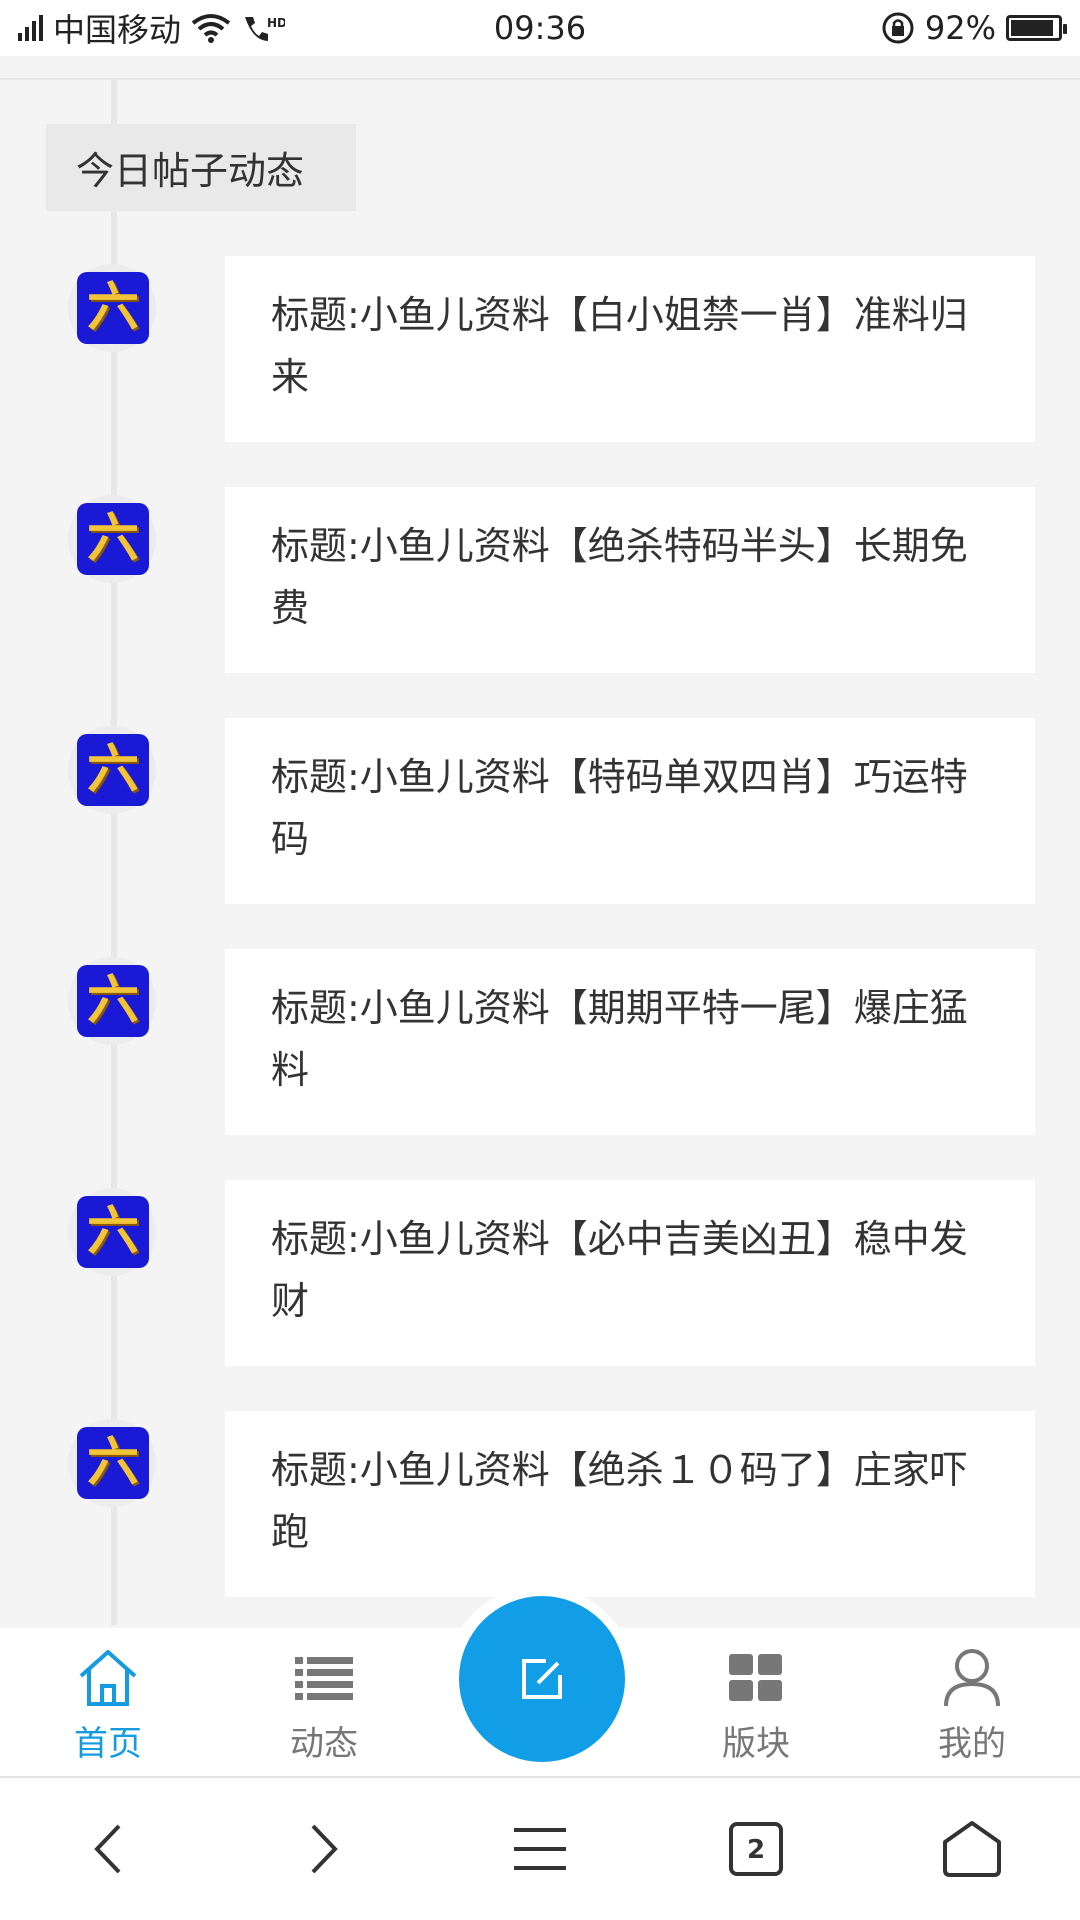 This screenshot has width=1080, height=1920. I want to click on chevron-left-icon, so click(107, 1849).